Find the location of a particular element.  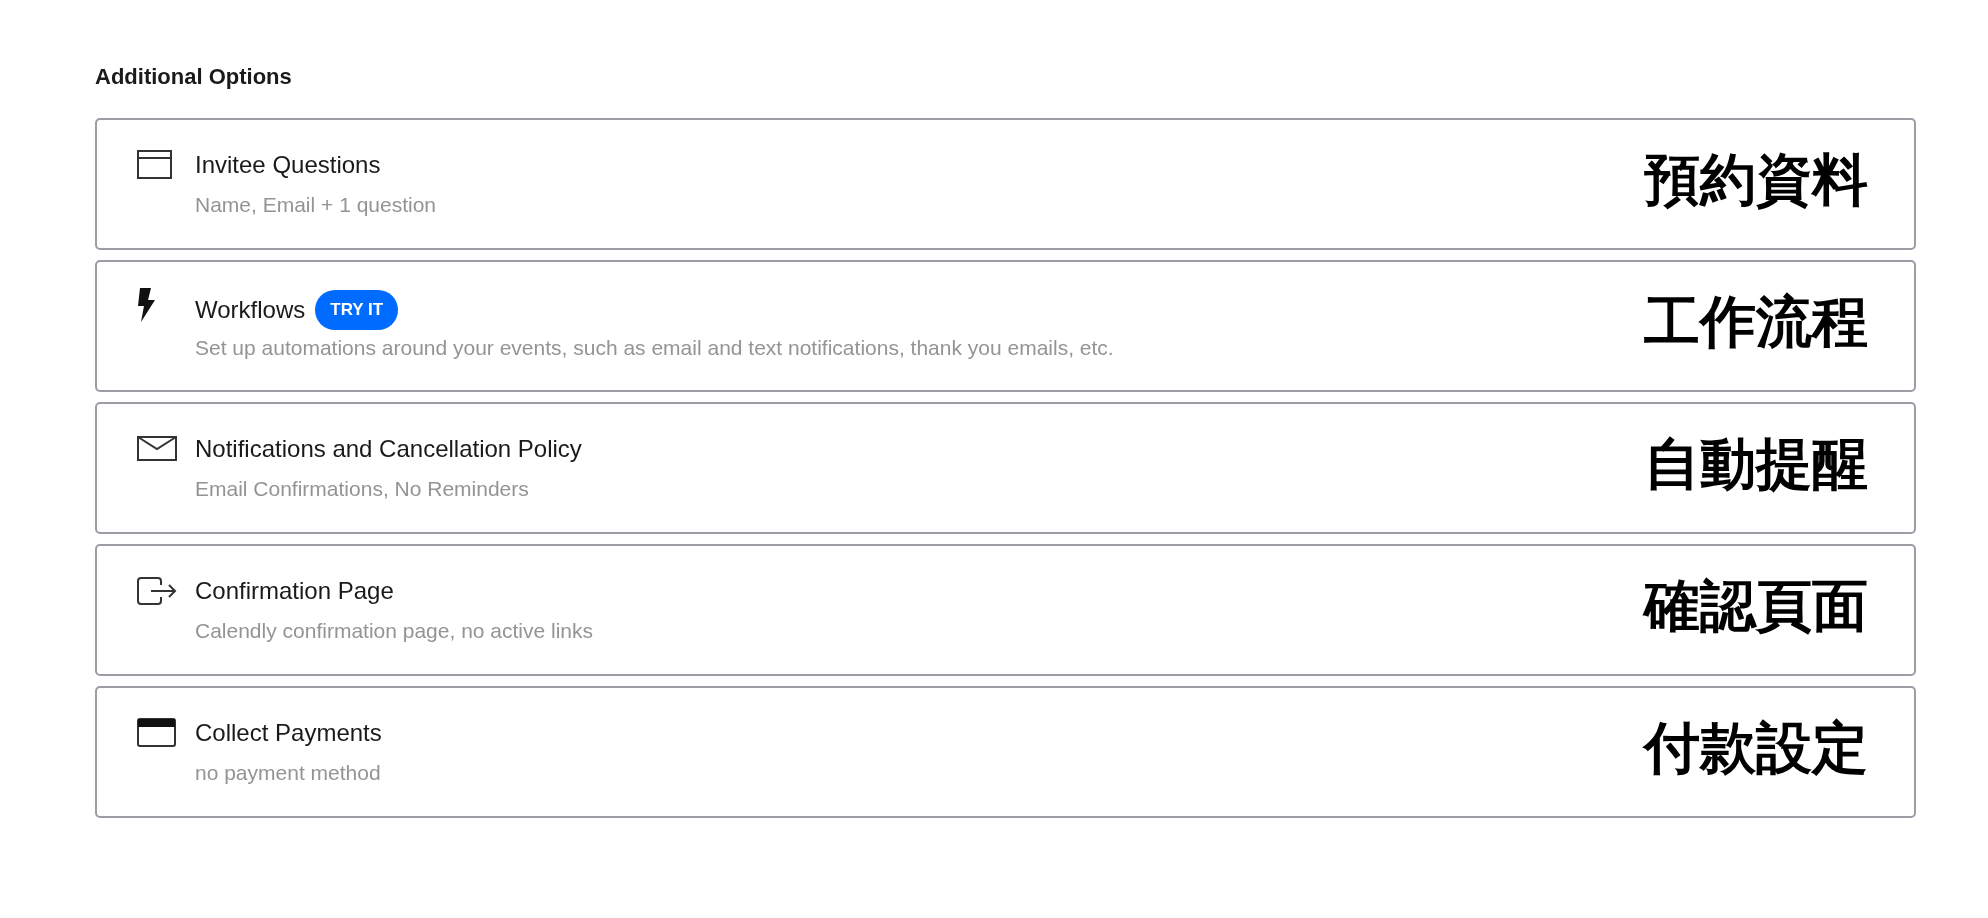

option-description: Name, Email + 1 question is located at coordinates (316, 204).